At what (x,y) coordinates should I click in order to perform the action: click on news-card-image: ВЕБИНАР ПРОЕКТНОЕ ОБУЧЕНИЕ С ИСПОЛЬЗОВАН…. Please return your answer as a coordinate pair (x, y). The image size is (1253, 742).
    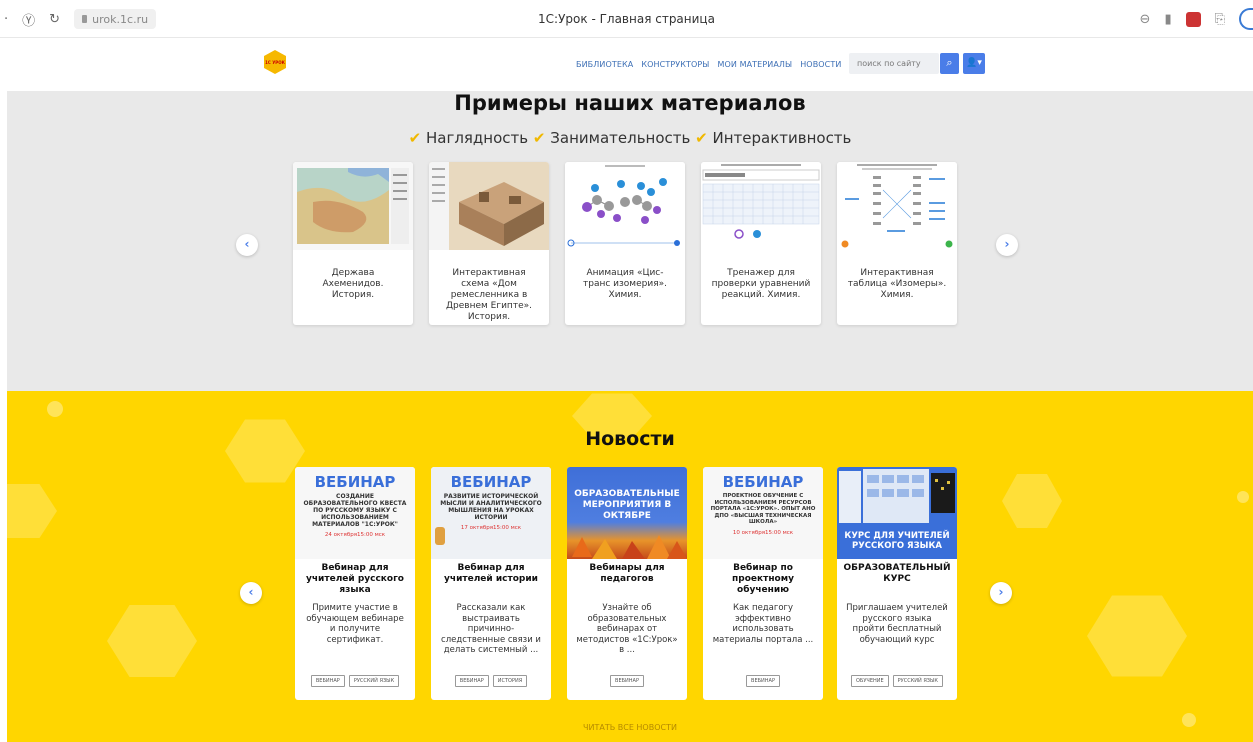
    Looking at the image, I should click on (763, 513).